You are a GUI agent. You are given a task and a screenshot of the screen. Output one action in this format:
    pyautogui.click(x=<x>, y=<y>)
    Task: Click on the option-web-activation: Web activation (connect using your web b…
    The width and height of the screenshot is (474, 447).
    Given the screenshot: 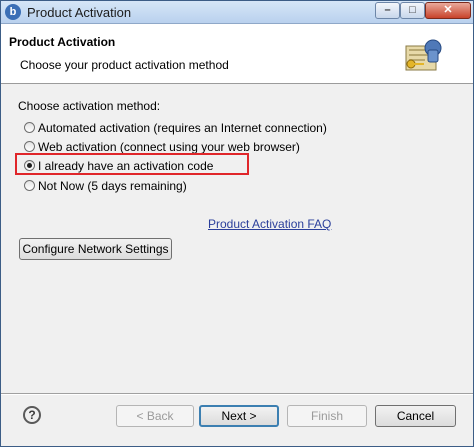 What is the action you would take?
    pyautogui.click(x=162, y=146)
    